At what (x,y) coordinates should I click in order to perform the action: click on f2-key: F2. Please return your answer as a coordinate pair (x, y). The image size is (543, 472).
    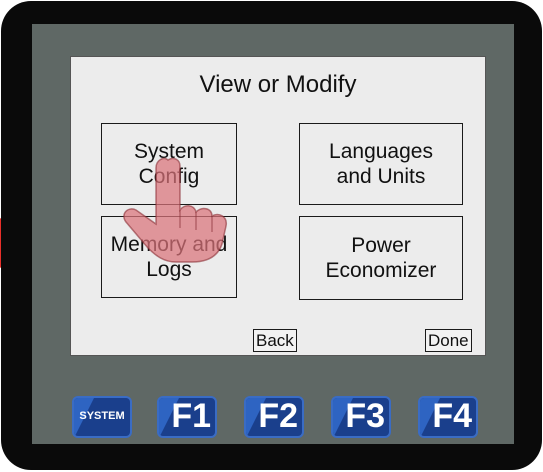
    Looking at the image, I should click on (274, 417).